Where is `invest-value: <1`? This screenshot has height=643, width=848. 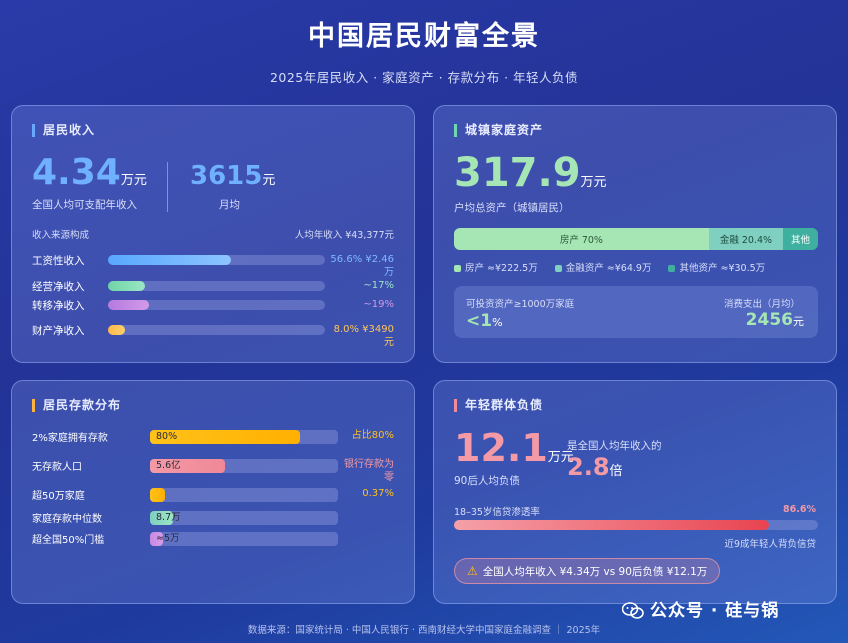 invest-value: <1 is located at coordinates (479, 321).